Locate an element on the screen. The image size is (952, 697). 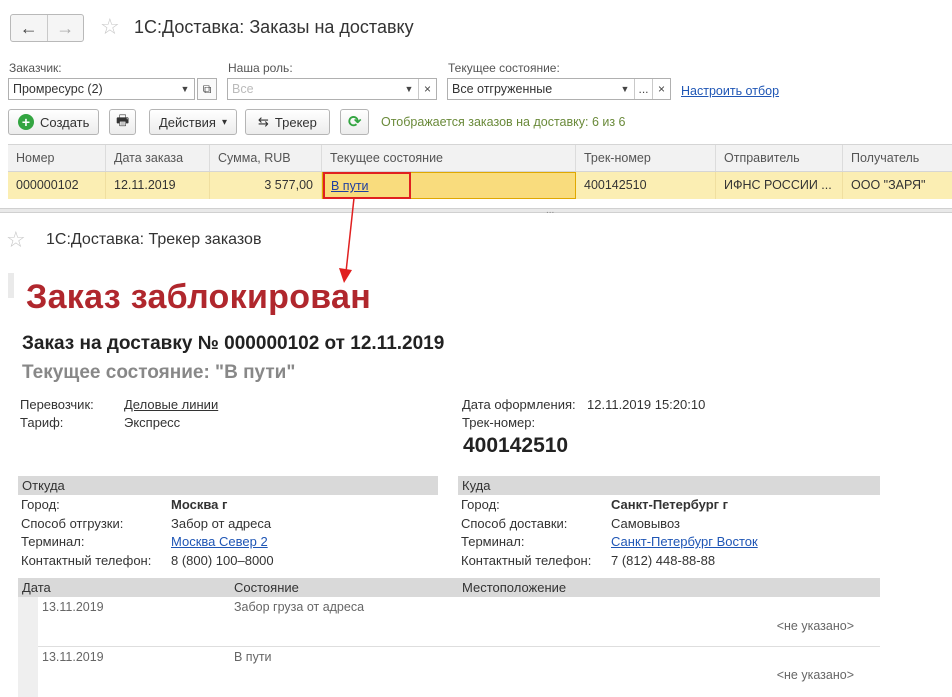
history-row: 13.11.2019 В пути <не указано> is located at coordinates (449, 672).